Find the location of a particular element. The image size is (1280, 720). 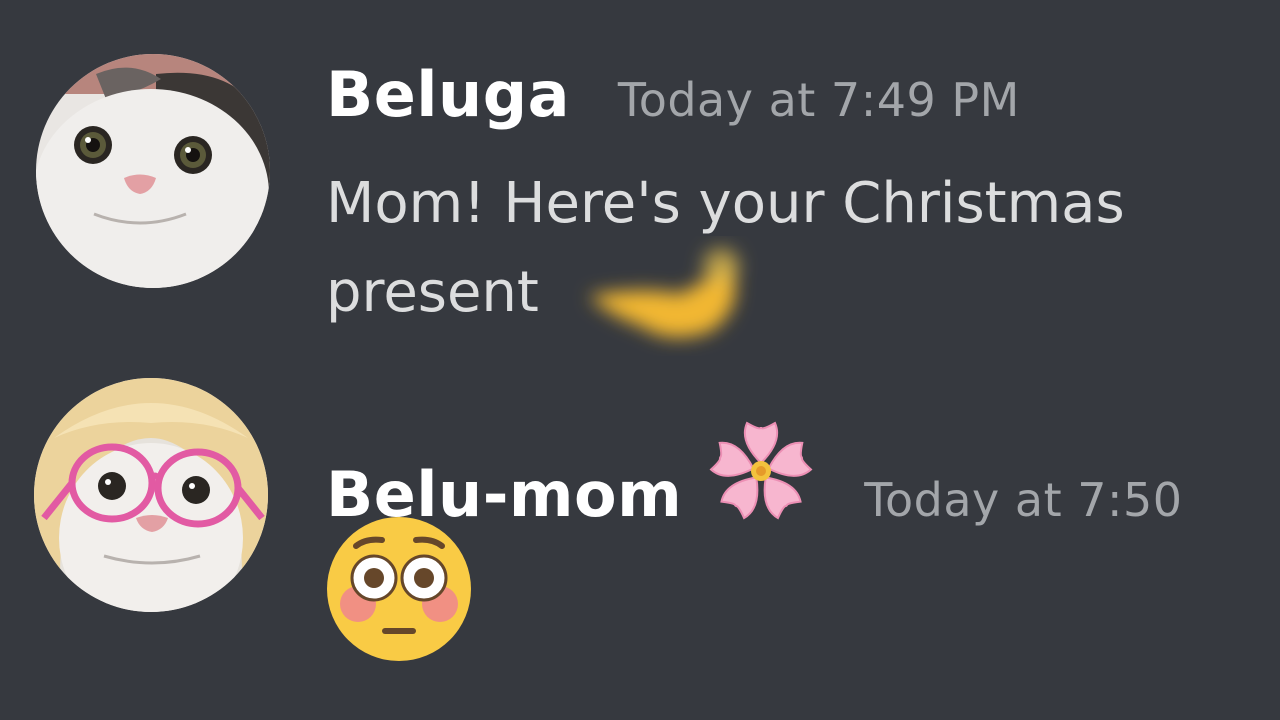

message-header-2: Belu-mom Today at 7:50 is located at coordinates (754, 468).